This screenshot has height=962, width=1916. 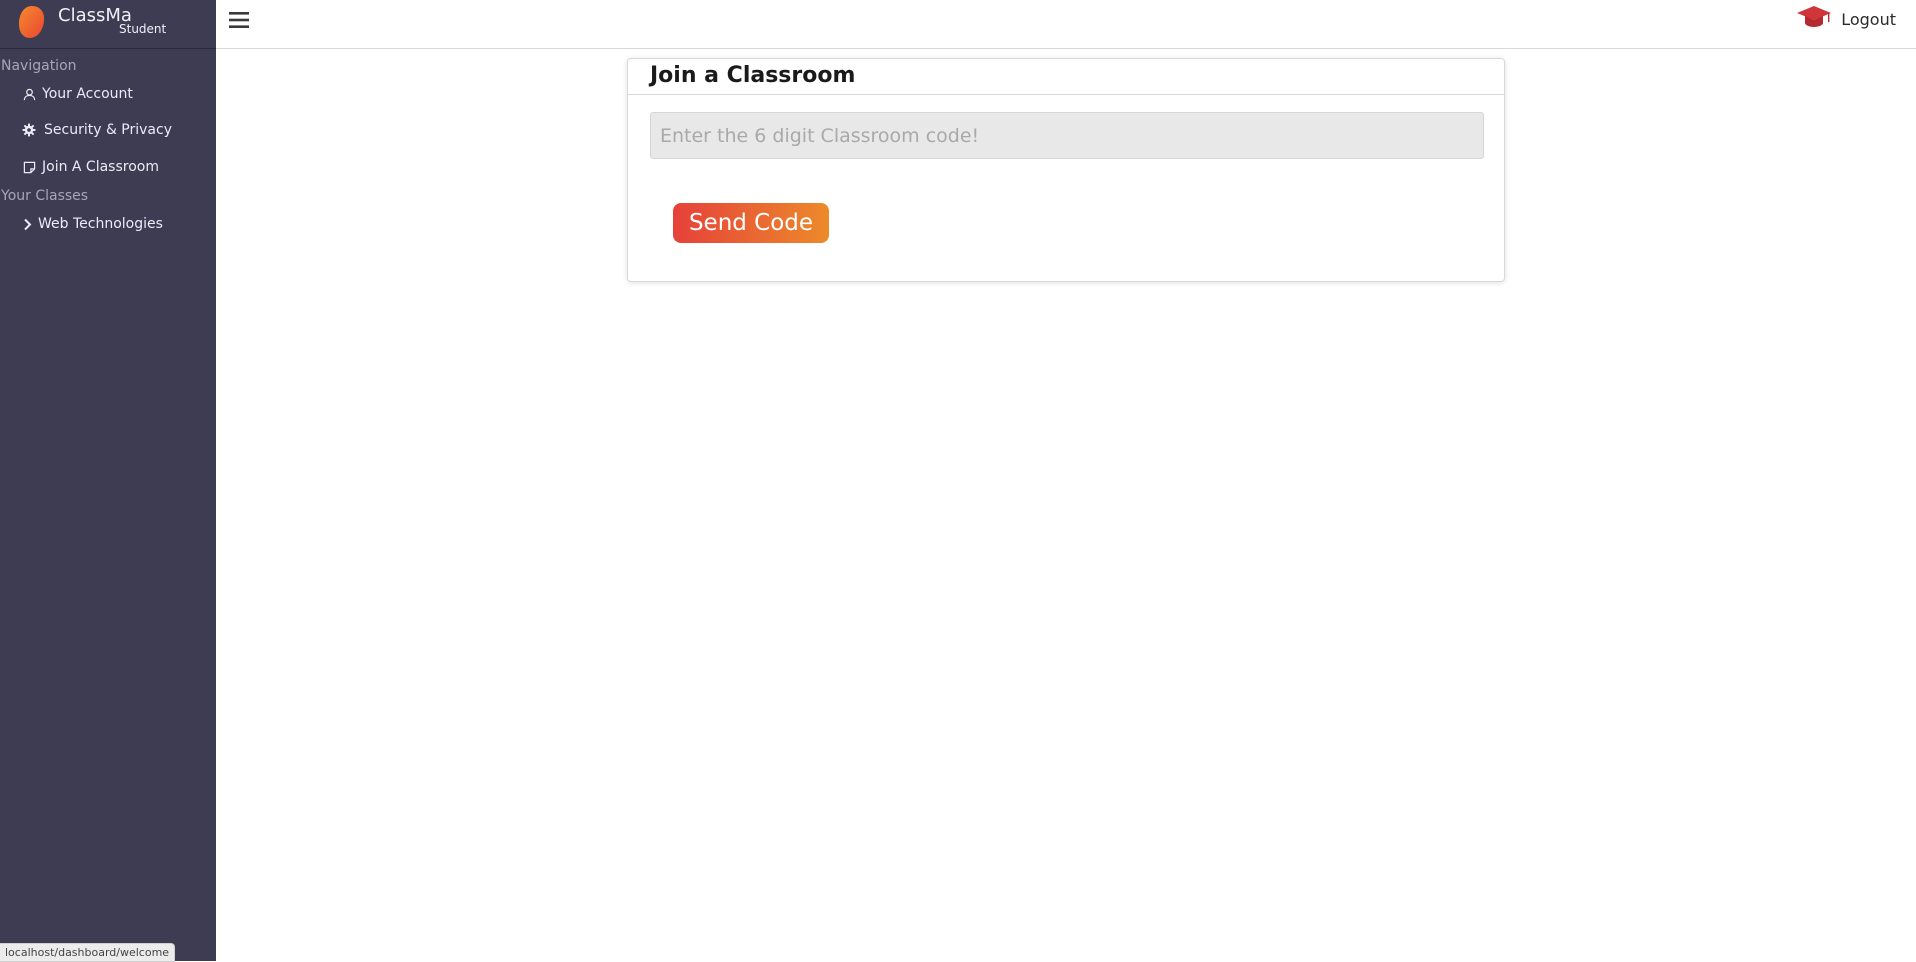 I want to click on hamburger-icon, so click(x=239, y=20).